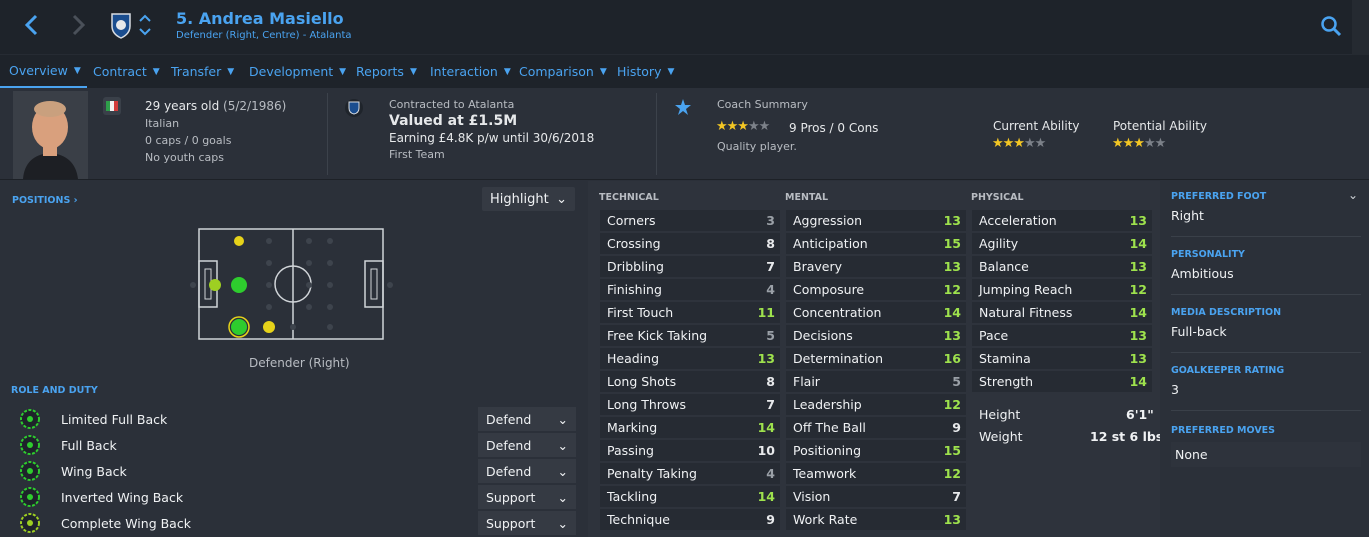  What do you see at coordinates (876, 312) in the screenshot?
I see `attribute-row: Concentration 14` at bounding box center [876, 312].